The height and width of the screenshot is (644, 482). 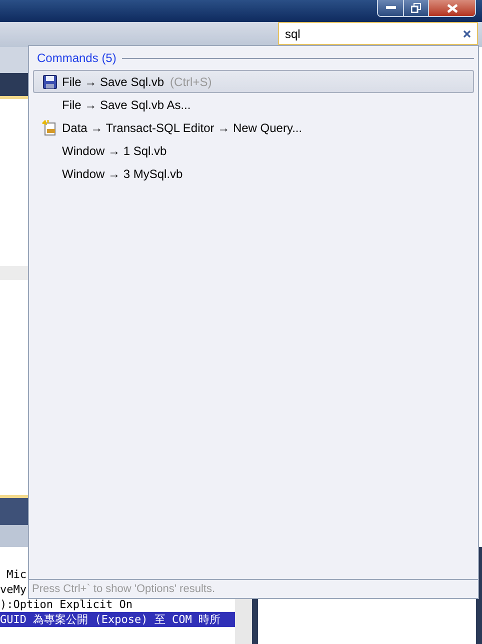 I want to click on close-button, so click(x=451, y=8).